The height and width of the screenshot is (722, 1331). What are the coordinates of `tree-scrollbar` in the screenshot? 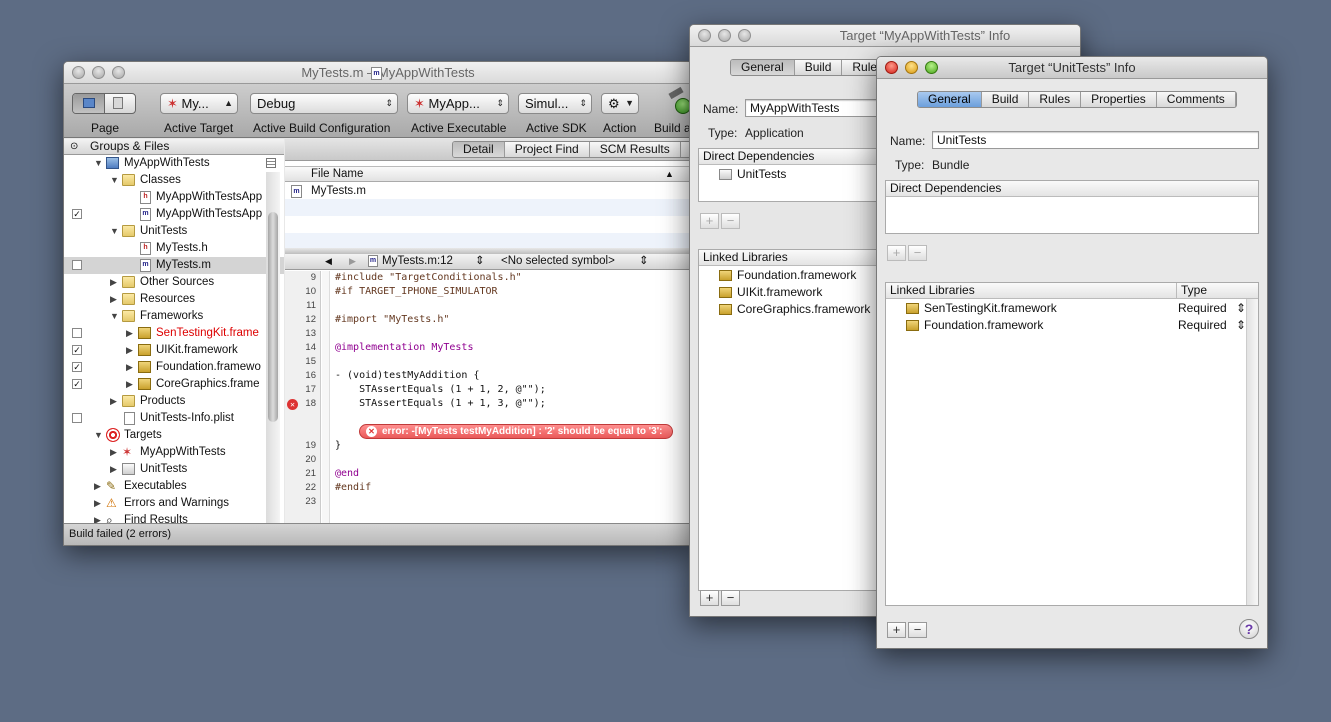 It's located at (273, 347).